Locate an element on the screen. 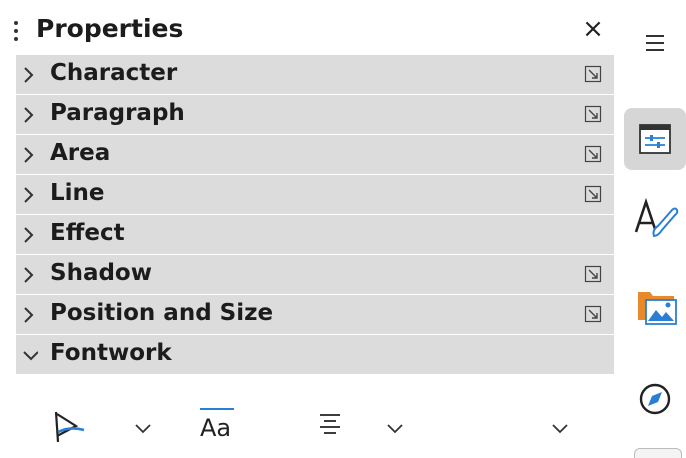 The width and height of the screenshot is (686, 458). section-line: Line is located at coordinates (315, 195).